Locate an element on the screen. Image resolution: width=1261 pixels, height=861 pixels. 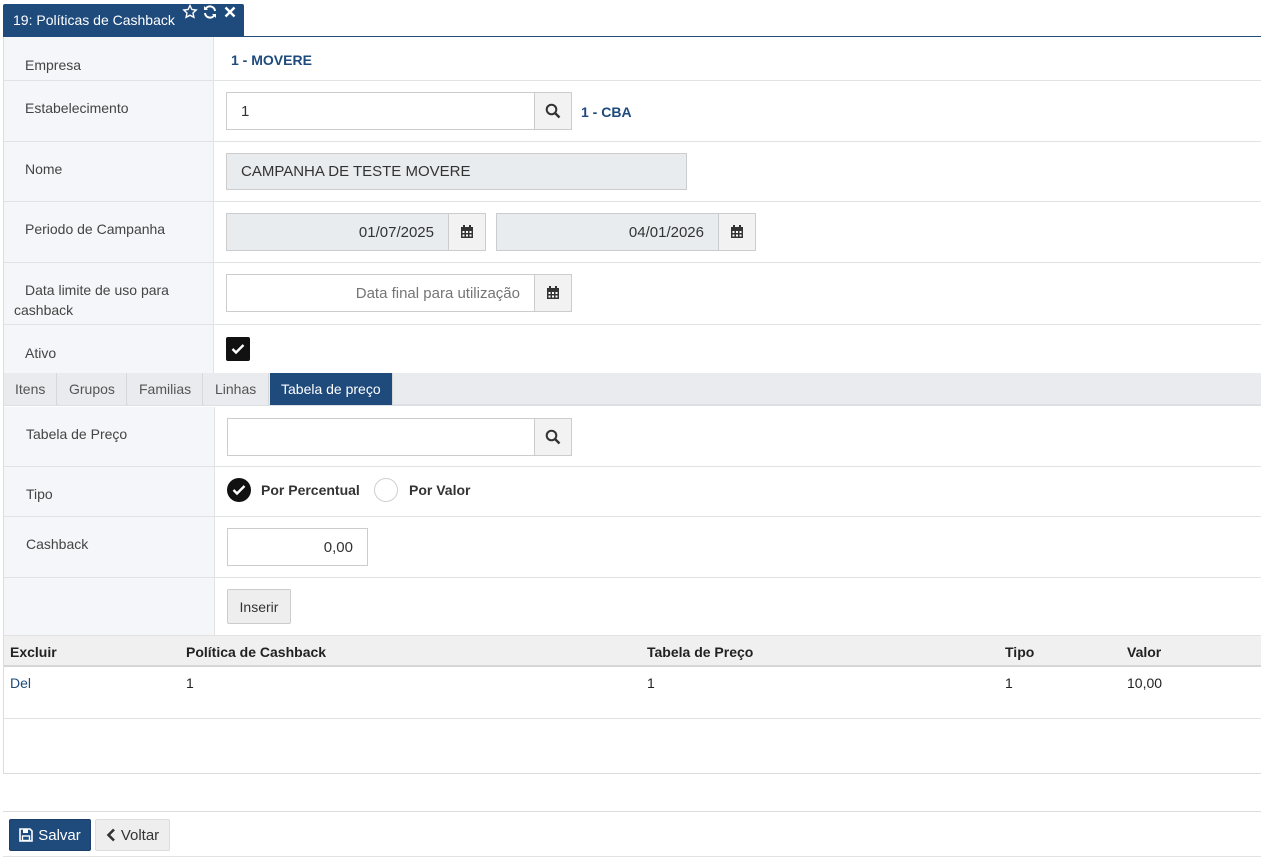
col-excluir: Excluir is located at coordinates (33, 652).